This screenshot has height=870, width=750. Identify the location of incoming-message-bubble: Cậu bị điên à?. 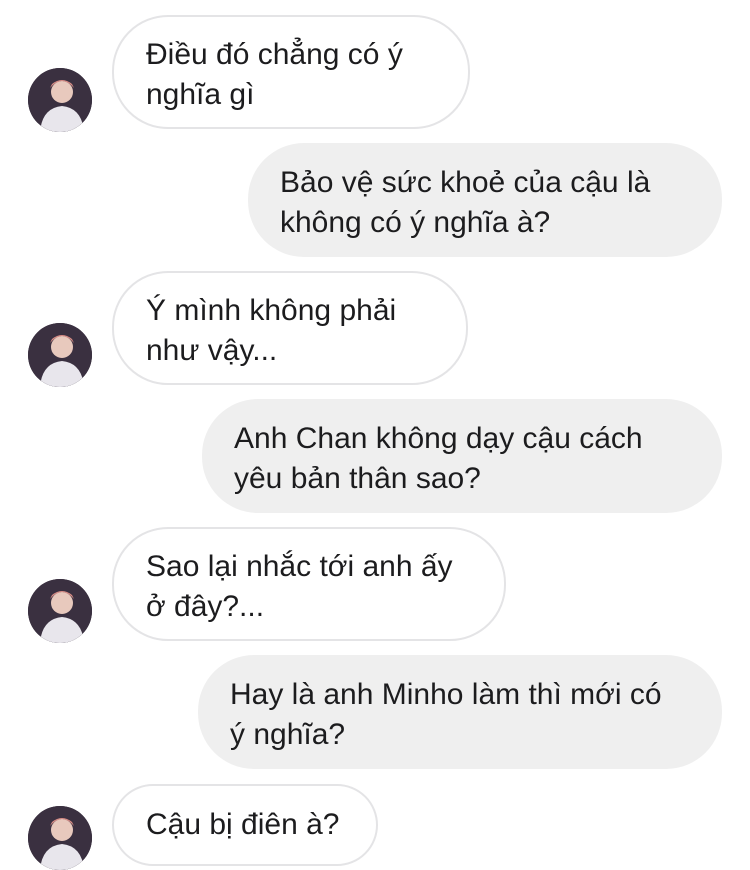
(245, 825).